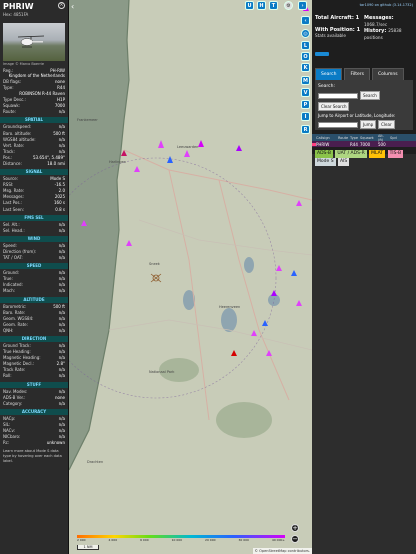 This screenshot has height=554, width=416. What do you see at coordinates (177, 540) in the screenshot?
I see `legend-tick: 10 000` at bounding box center [177, 540].